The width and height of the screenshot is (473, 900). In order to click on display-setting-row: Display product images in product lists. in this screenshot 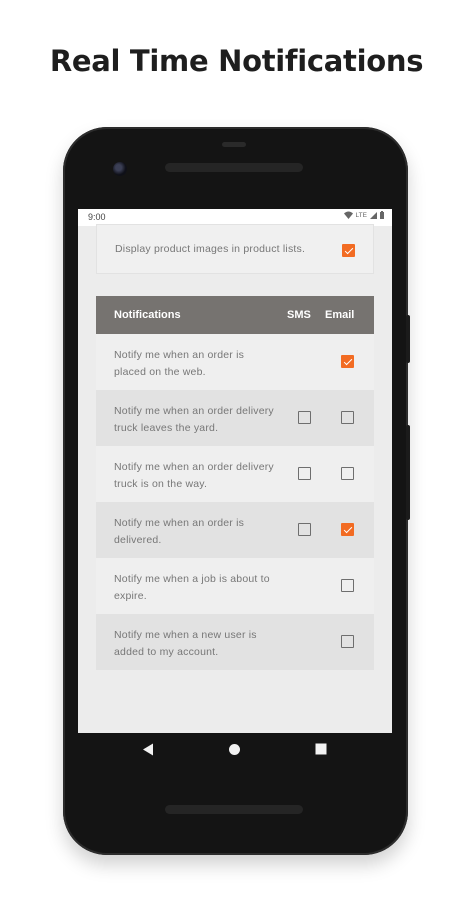, I will do `click(235, 249)`.